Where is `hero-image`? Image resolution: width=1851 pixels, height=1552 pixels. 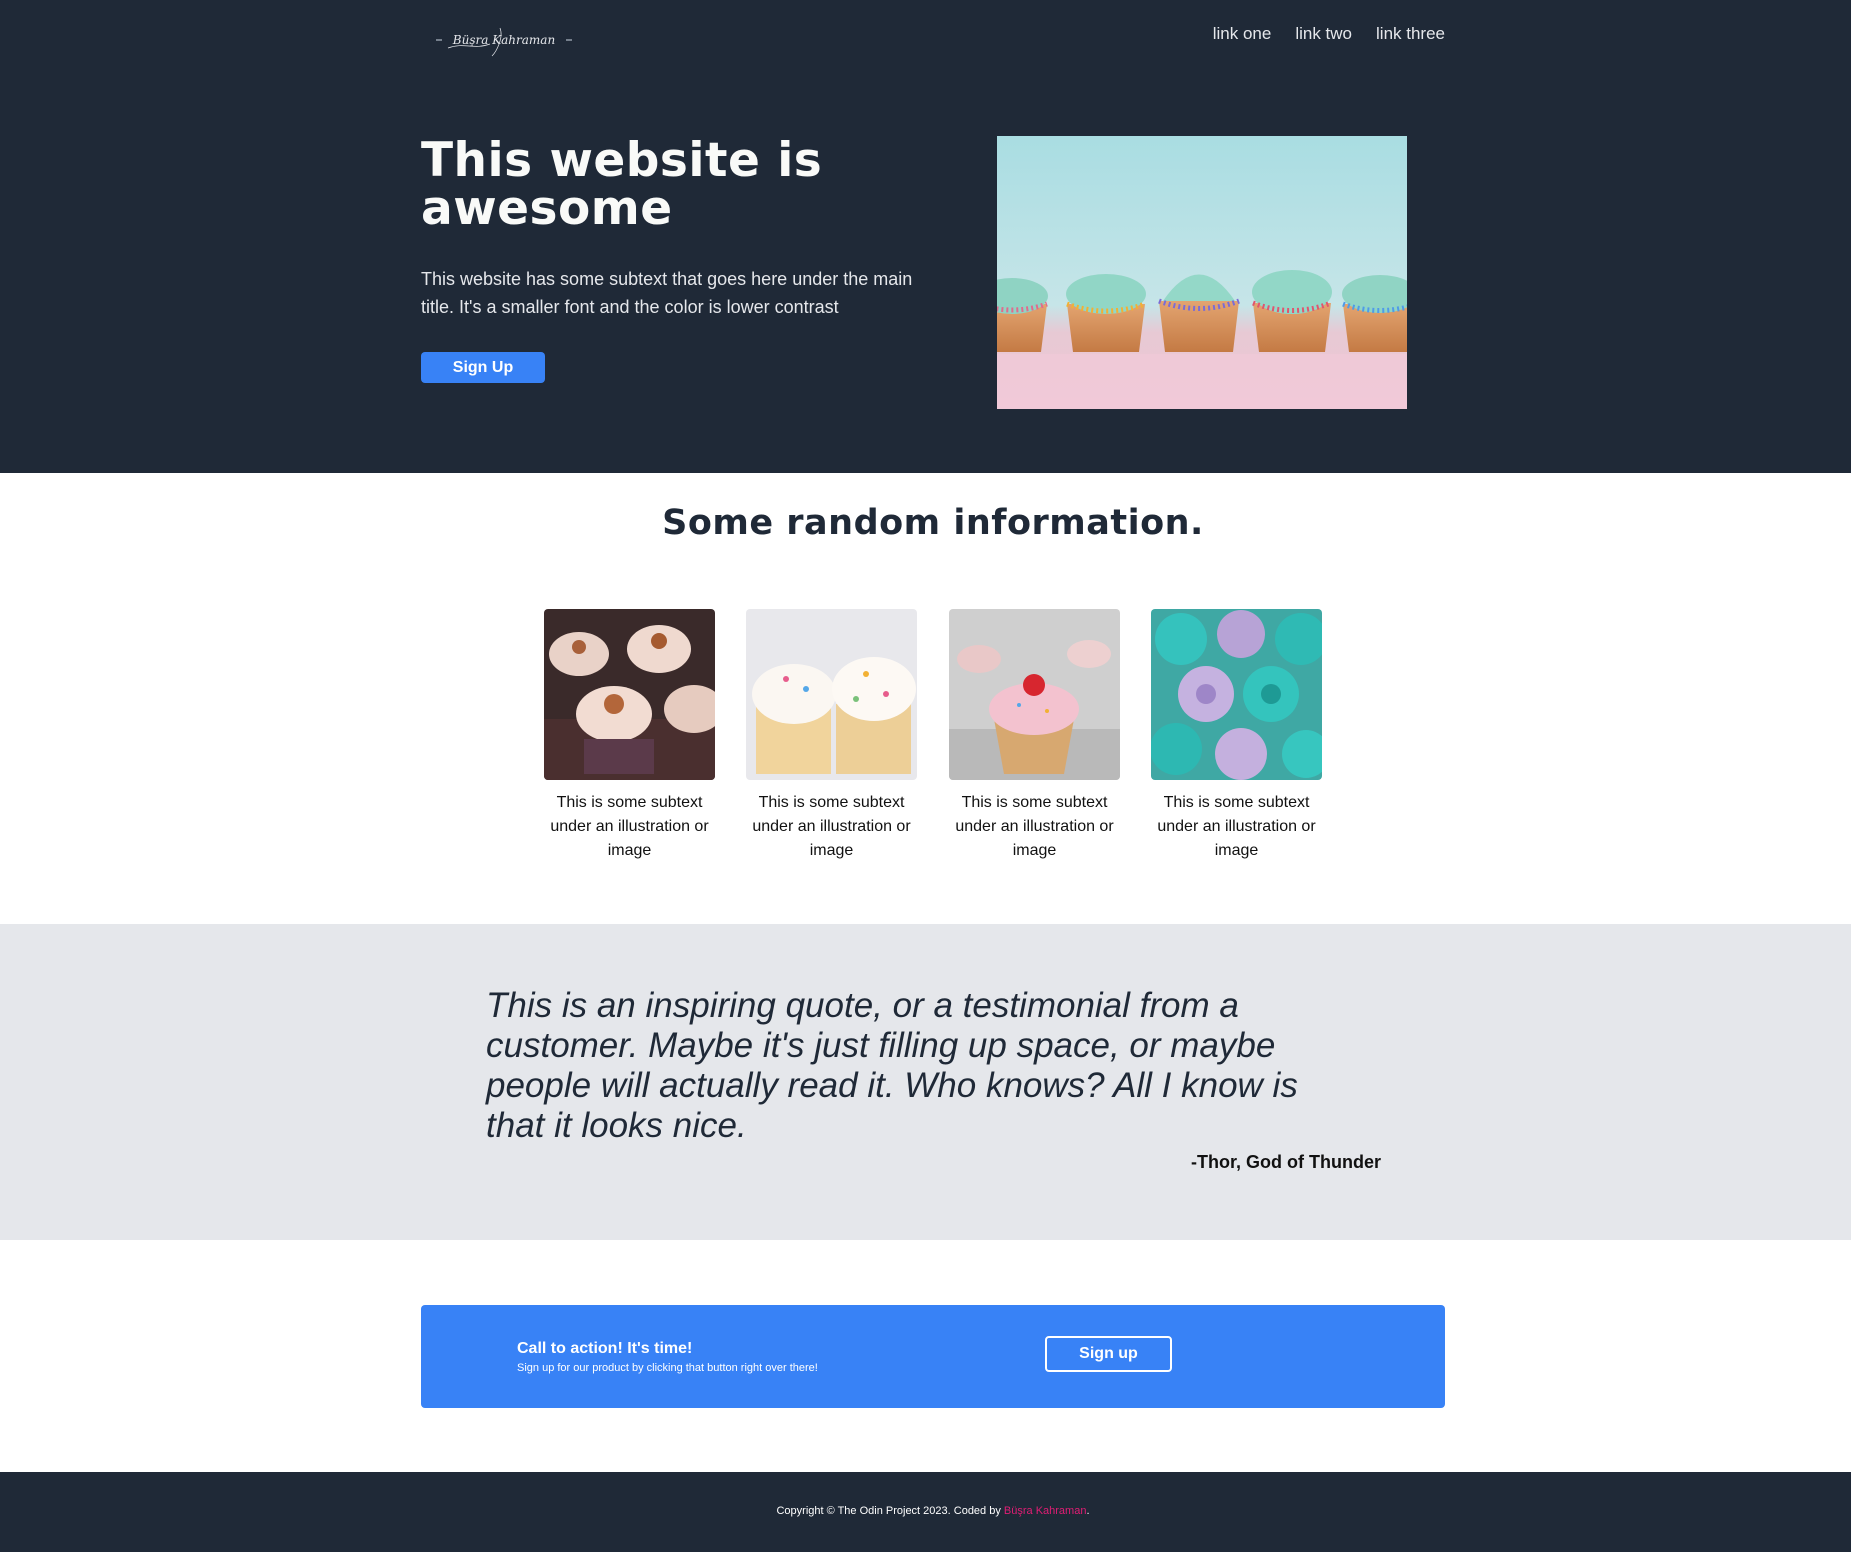
hero-image is located at coordinates (1202, 272).